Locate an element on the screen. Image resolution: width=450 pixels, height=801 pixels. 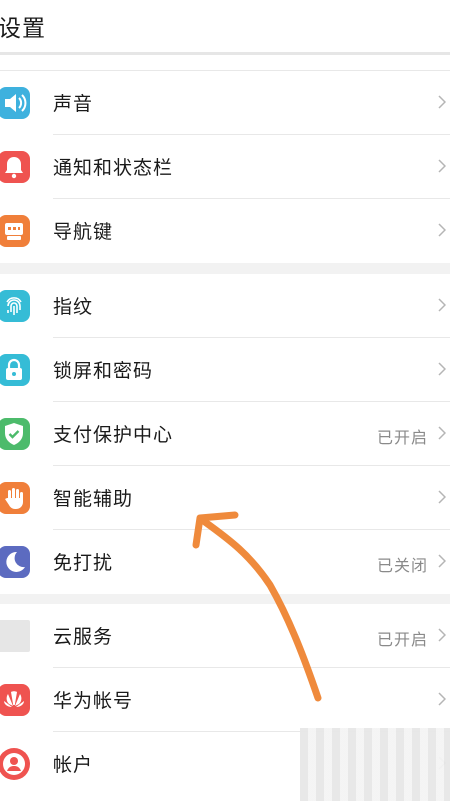
huawei-logo-icon is located at coordinates (15, 700).